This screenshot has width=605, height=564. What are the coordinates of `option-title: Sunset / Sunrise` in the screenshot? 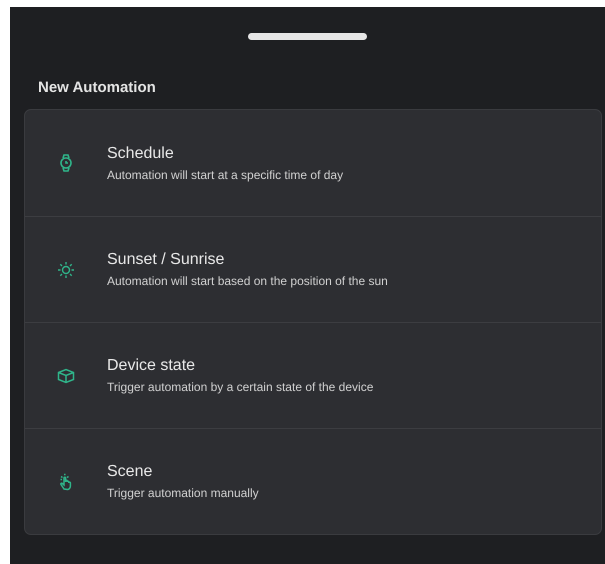 It's located at (166, 260).